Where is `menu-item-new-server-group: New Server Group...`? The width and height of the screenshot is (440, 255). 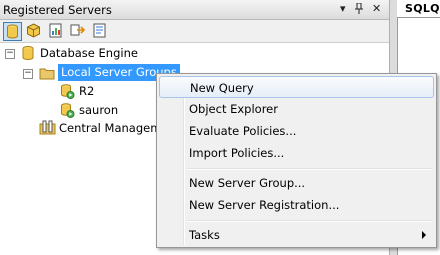 menu-item-new-server-group: New Server Group... is located at coordinates (296, 183).